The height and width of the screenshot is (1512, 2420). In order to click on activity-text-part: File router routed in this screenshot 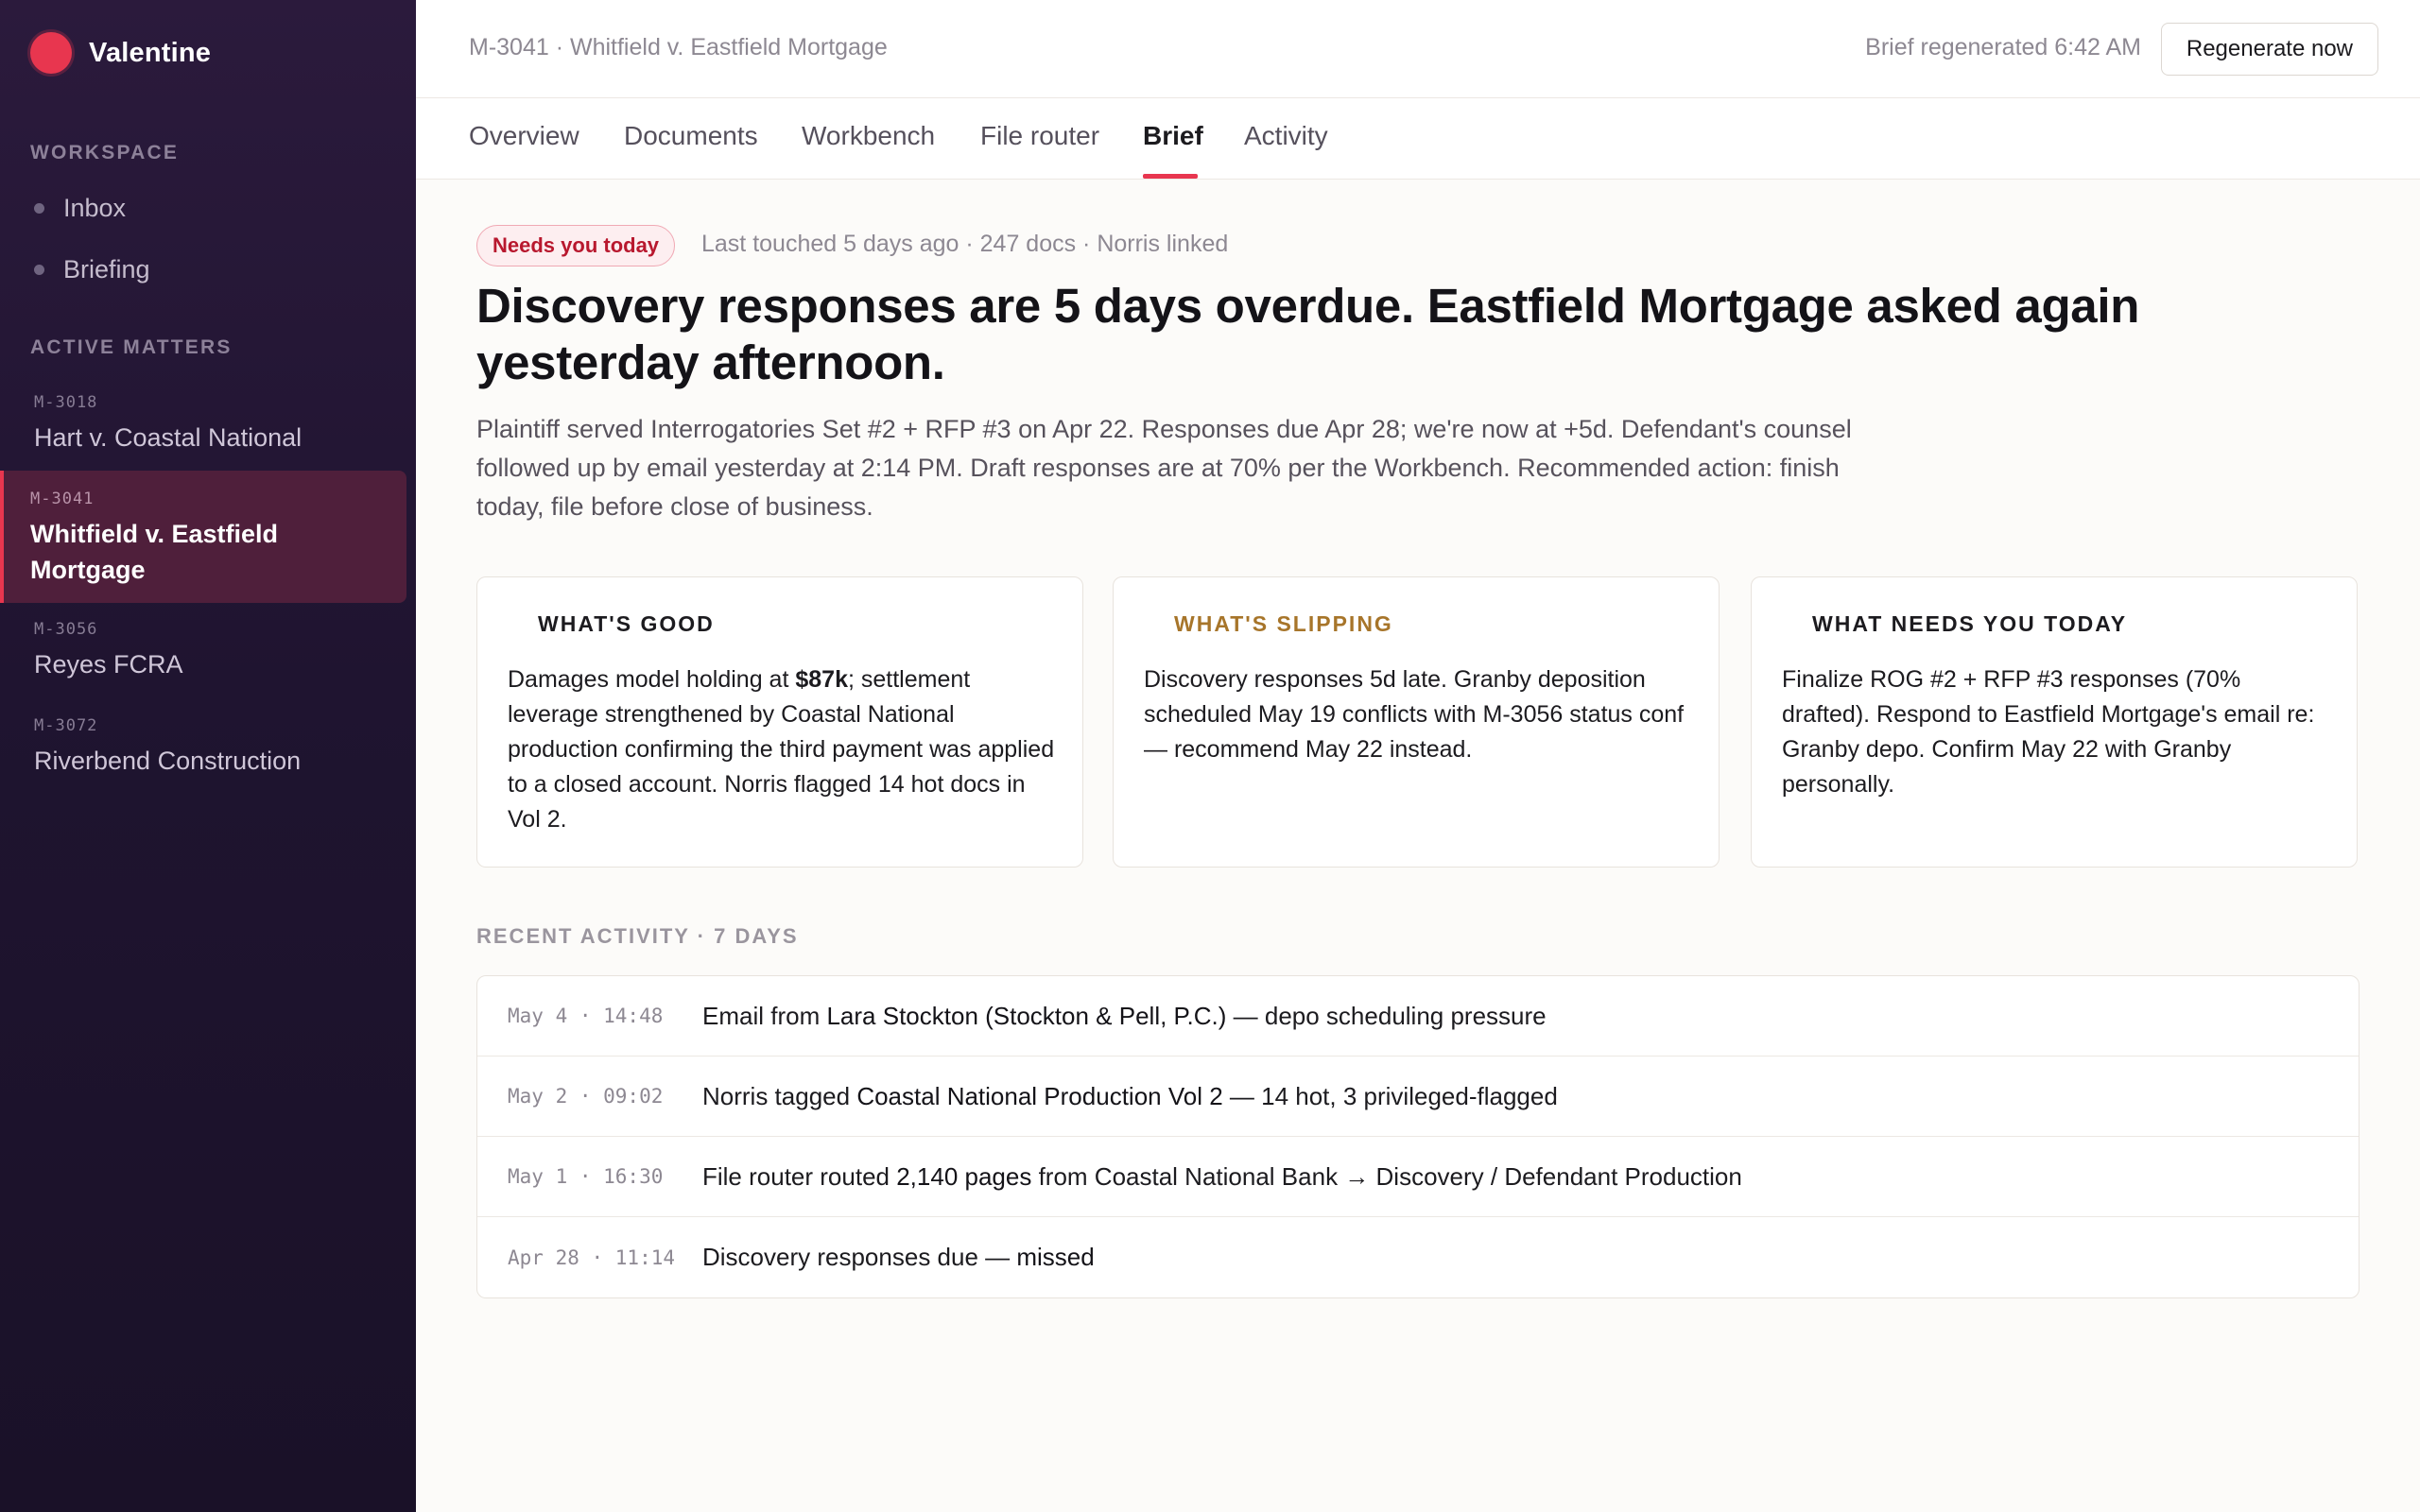, I will do `click(799, 1176)`.